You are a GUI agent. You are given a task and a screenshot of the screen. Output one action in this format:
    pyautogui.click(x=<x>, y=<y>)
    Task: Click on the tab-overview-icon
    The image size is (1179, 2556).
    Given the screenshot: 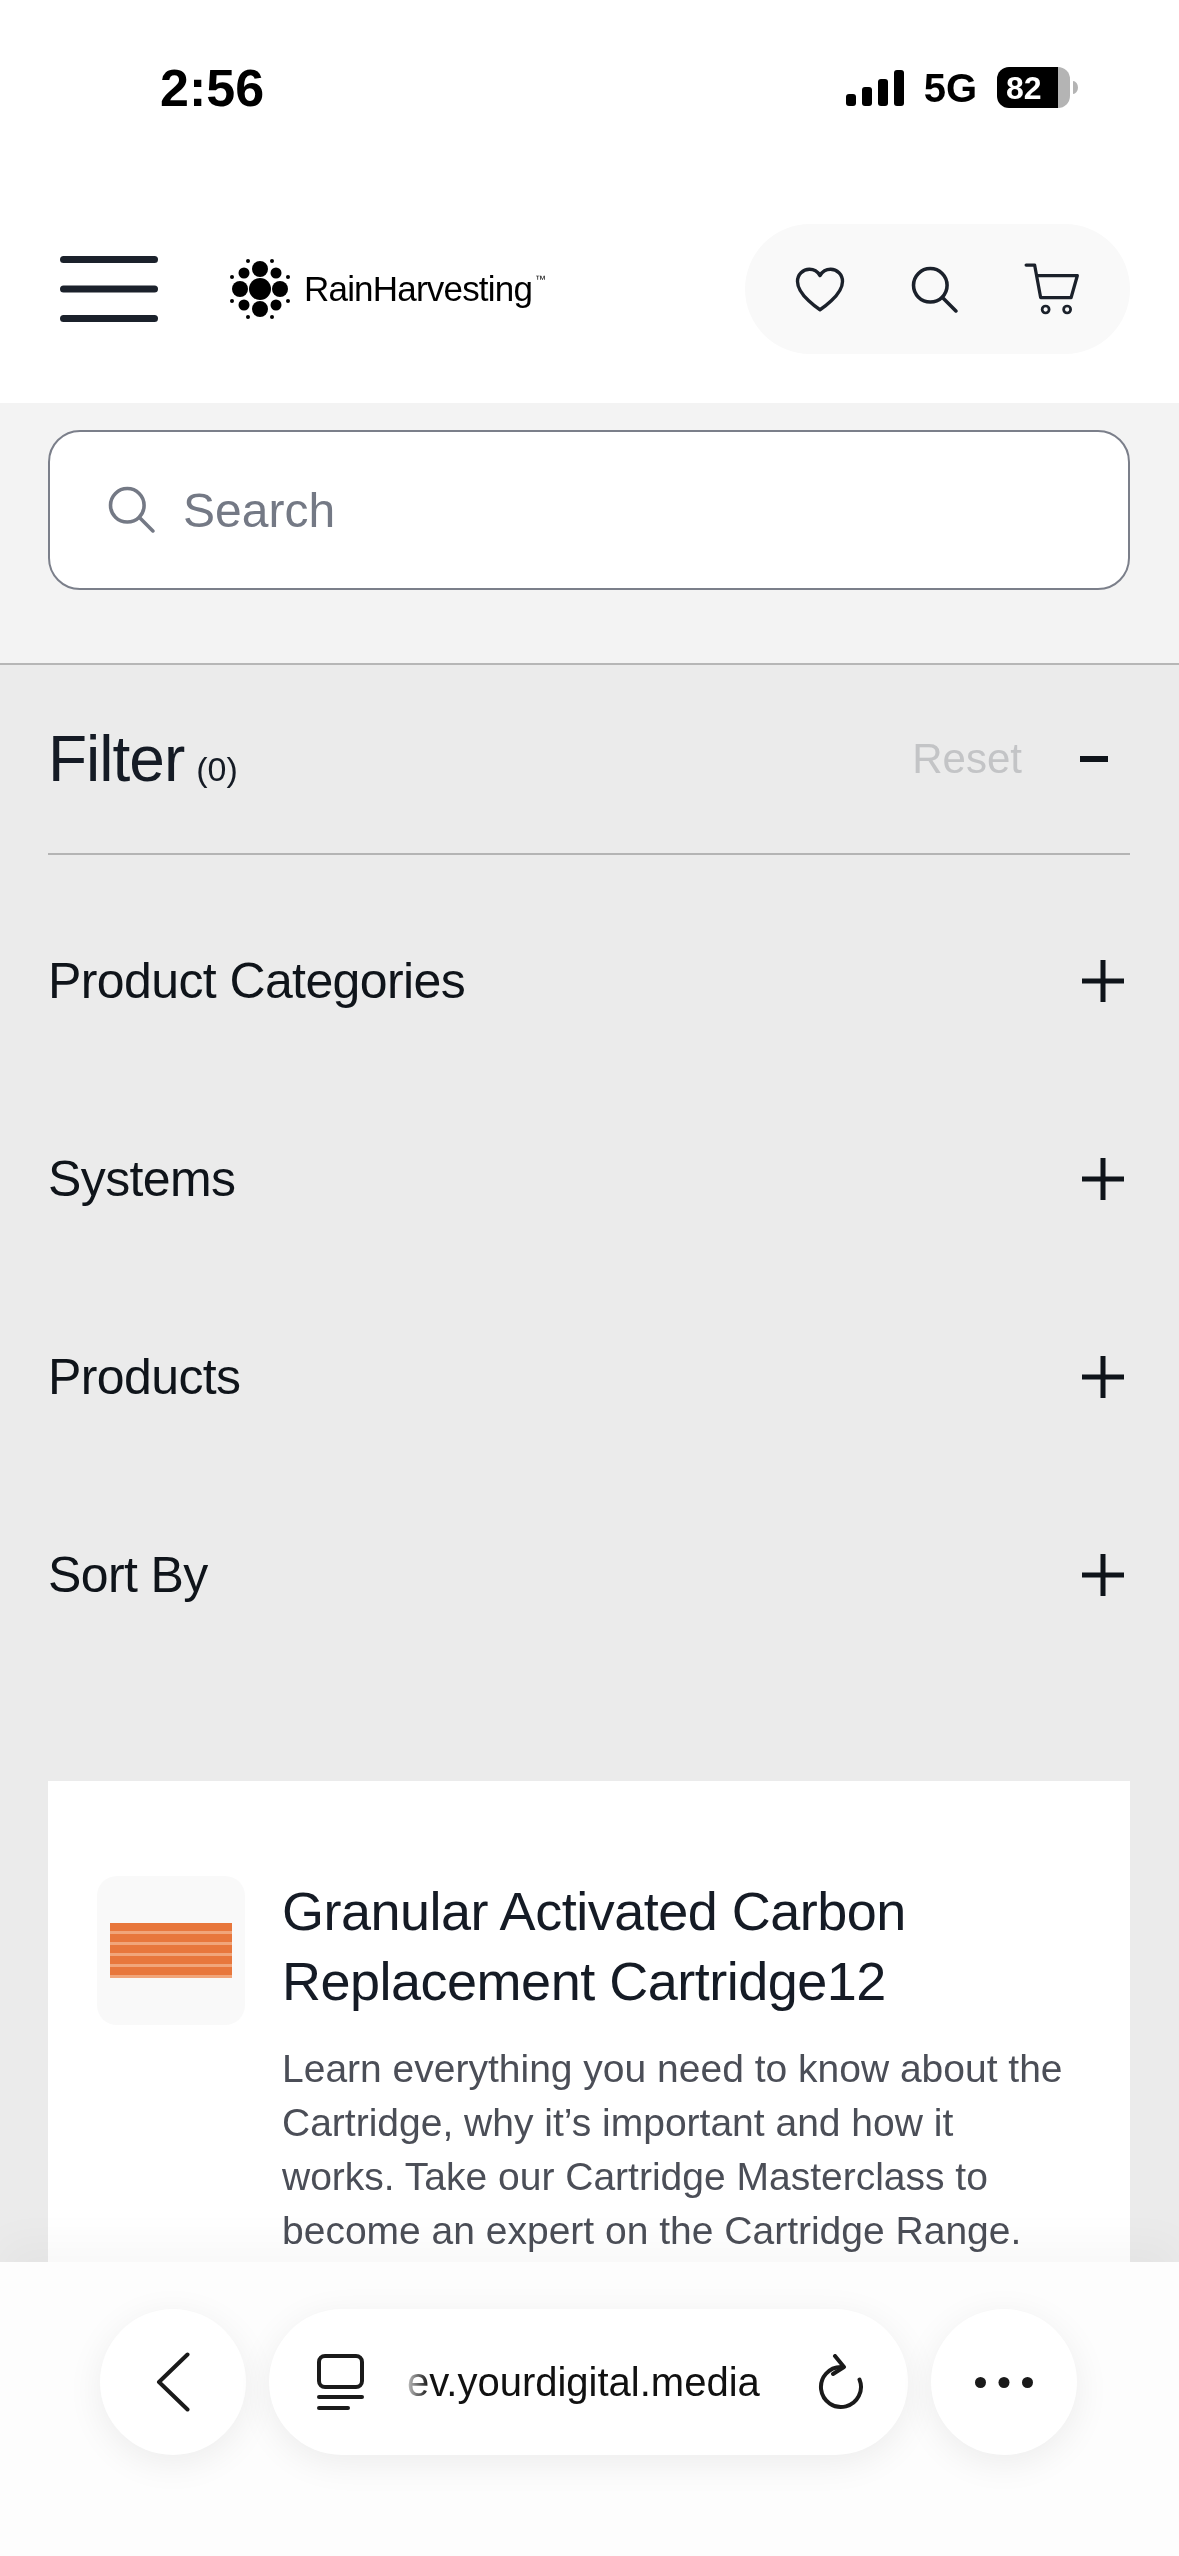 What is the action you would take?
    pyautogui.click(x=340, y=2382)
    